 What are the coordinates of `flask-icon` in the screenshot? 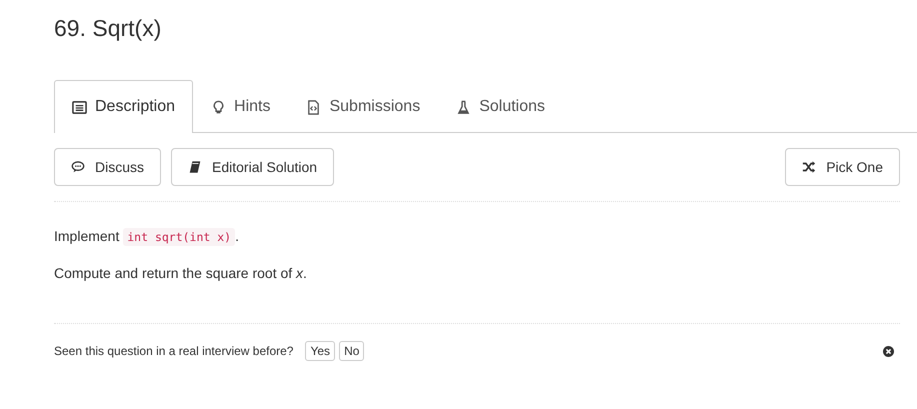 It's located at (464, 107).